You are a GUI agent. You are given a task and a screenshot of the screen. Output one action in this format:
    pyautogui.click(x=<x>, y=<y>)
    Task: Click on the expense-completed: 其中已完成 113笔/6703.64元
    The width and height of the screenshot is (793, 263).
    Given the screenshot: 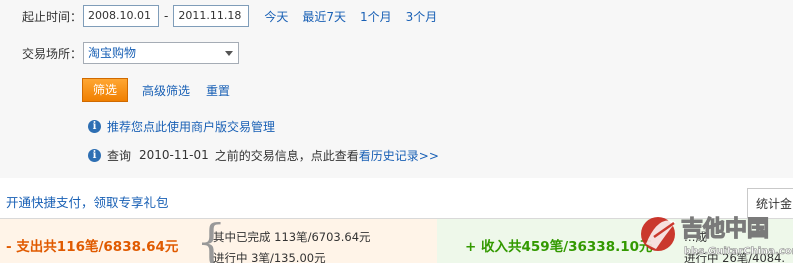 What is the action you would take?
    pyautogui.click(x=292, y=237)
    